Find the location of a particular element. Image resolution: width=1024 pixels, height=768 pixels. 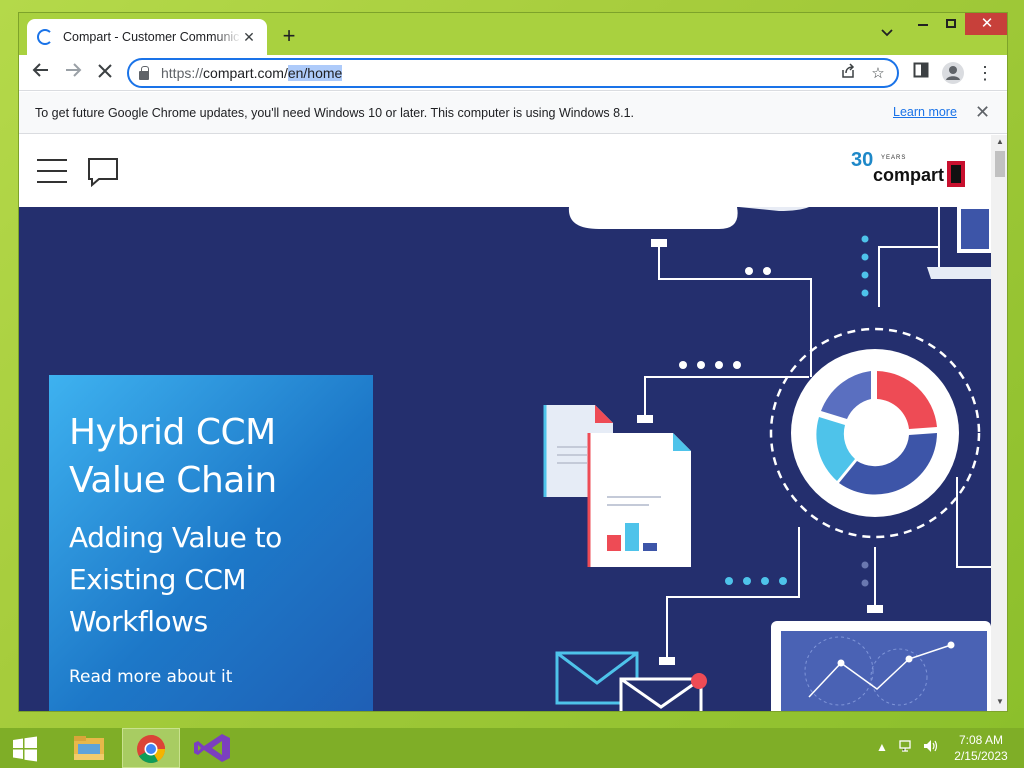

url-selection: en/home is located at coordinates (315, 73).